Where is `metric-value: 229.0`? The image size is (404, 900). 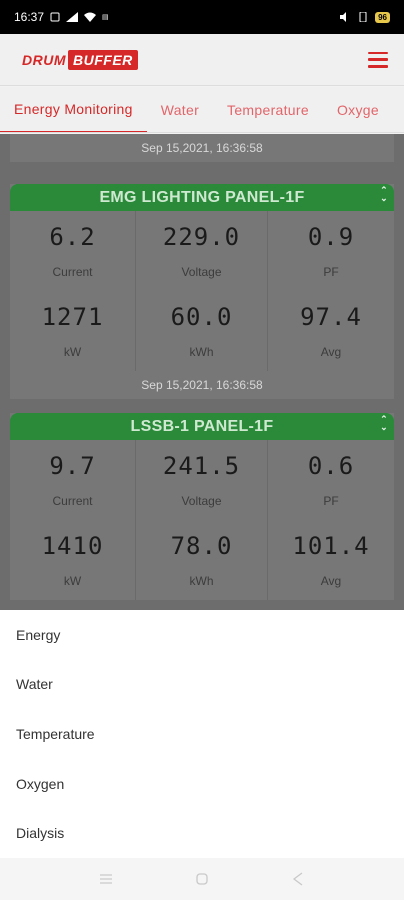
metric-value: 229.0 is located at coordinates (201, 237).